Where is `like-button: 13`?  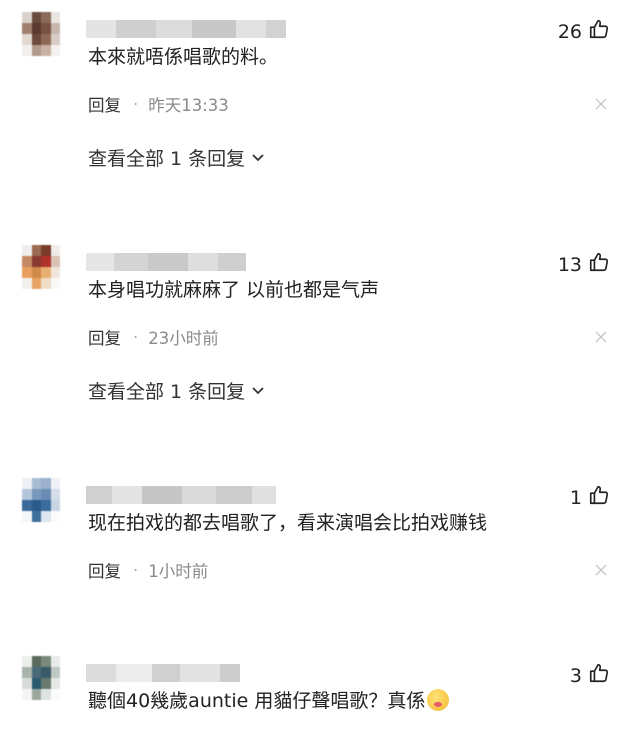 like-button: 13 is located at coordinates (584, 264).